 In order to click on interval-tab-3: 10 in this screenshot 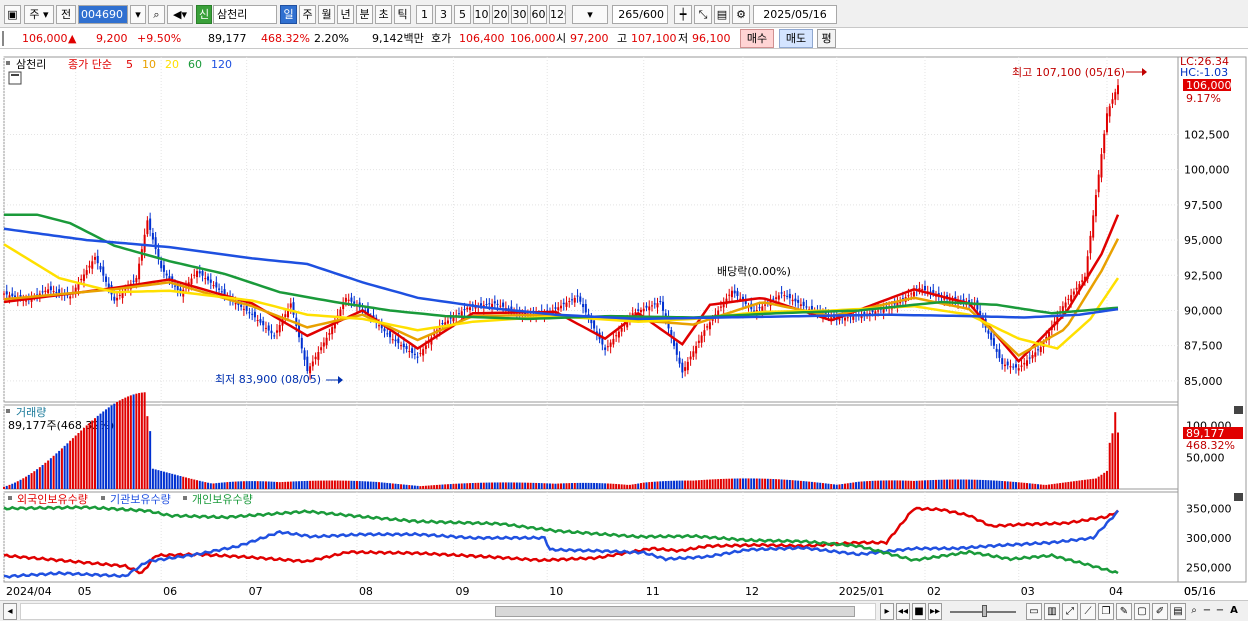, I will do `click(481, 14)`.